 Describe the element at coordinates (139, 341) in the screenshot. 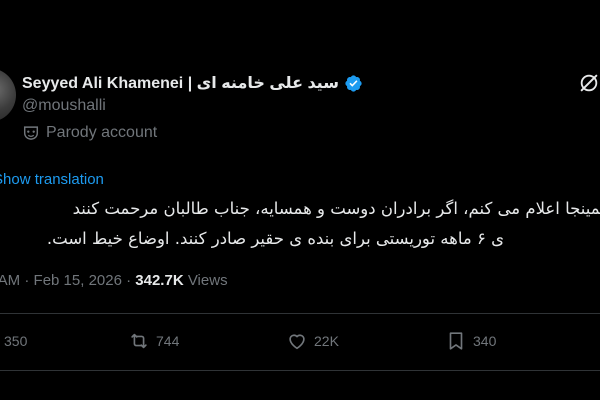

I see `repost-icon` at that location.